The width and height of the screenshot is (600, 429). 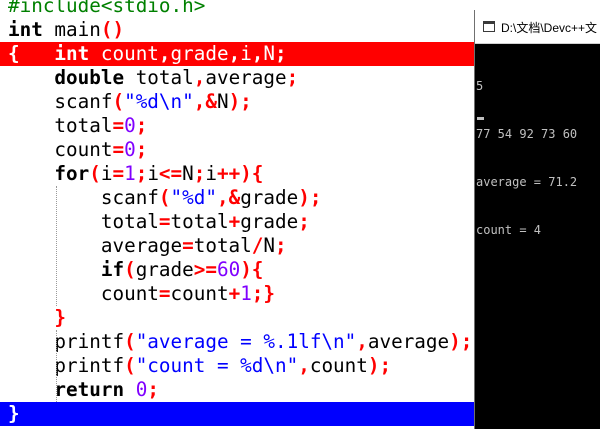 What do you see at coordinates (228, 269) in the screenshot?
I see `number-literal: 60` at bounding box center [228, 269].